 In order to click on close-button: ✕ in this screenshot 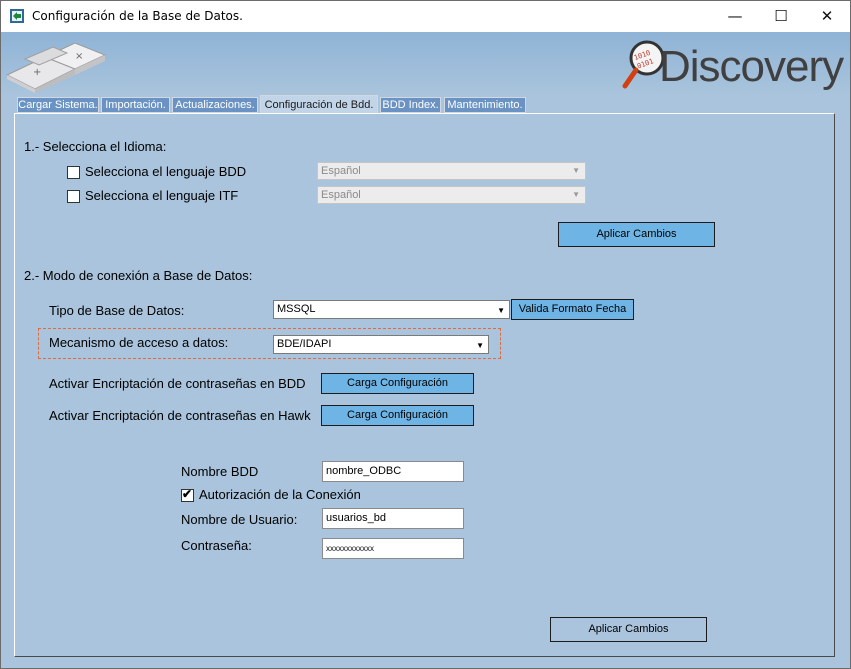, I will do `click(827, 16)`.